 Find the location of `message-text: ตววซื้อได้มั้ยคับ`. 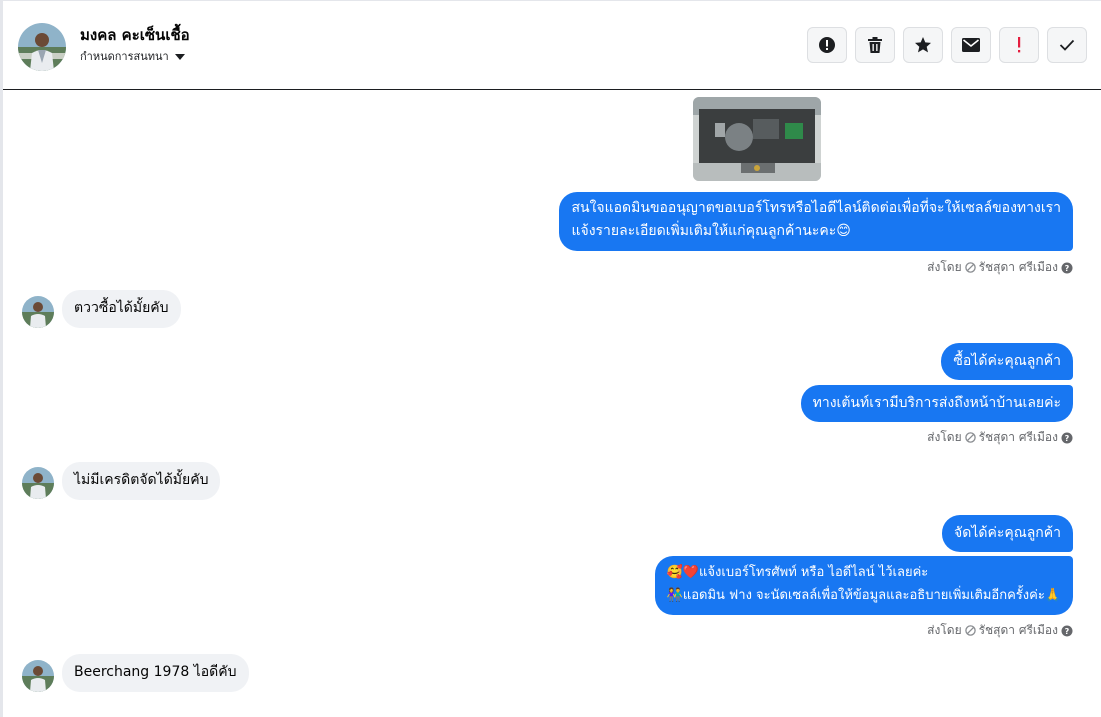

message-text: ตววซื้อได้มั้ยคับ is located at coordinates (121, 308).